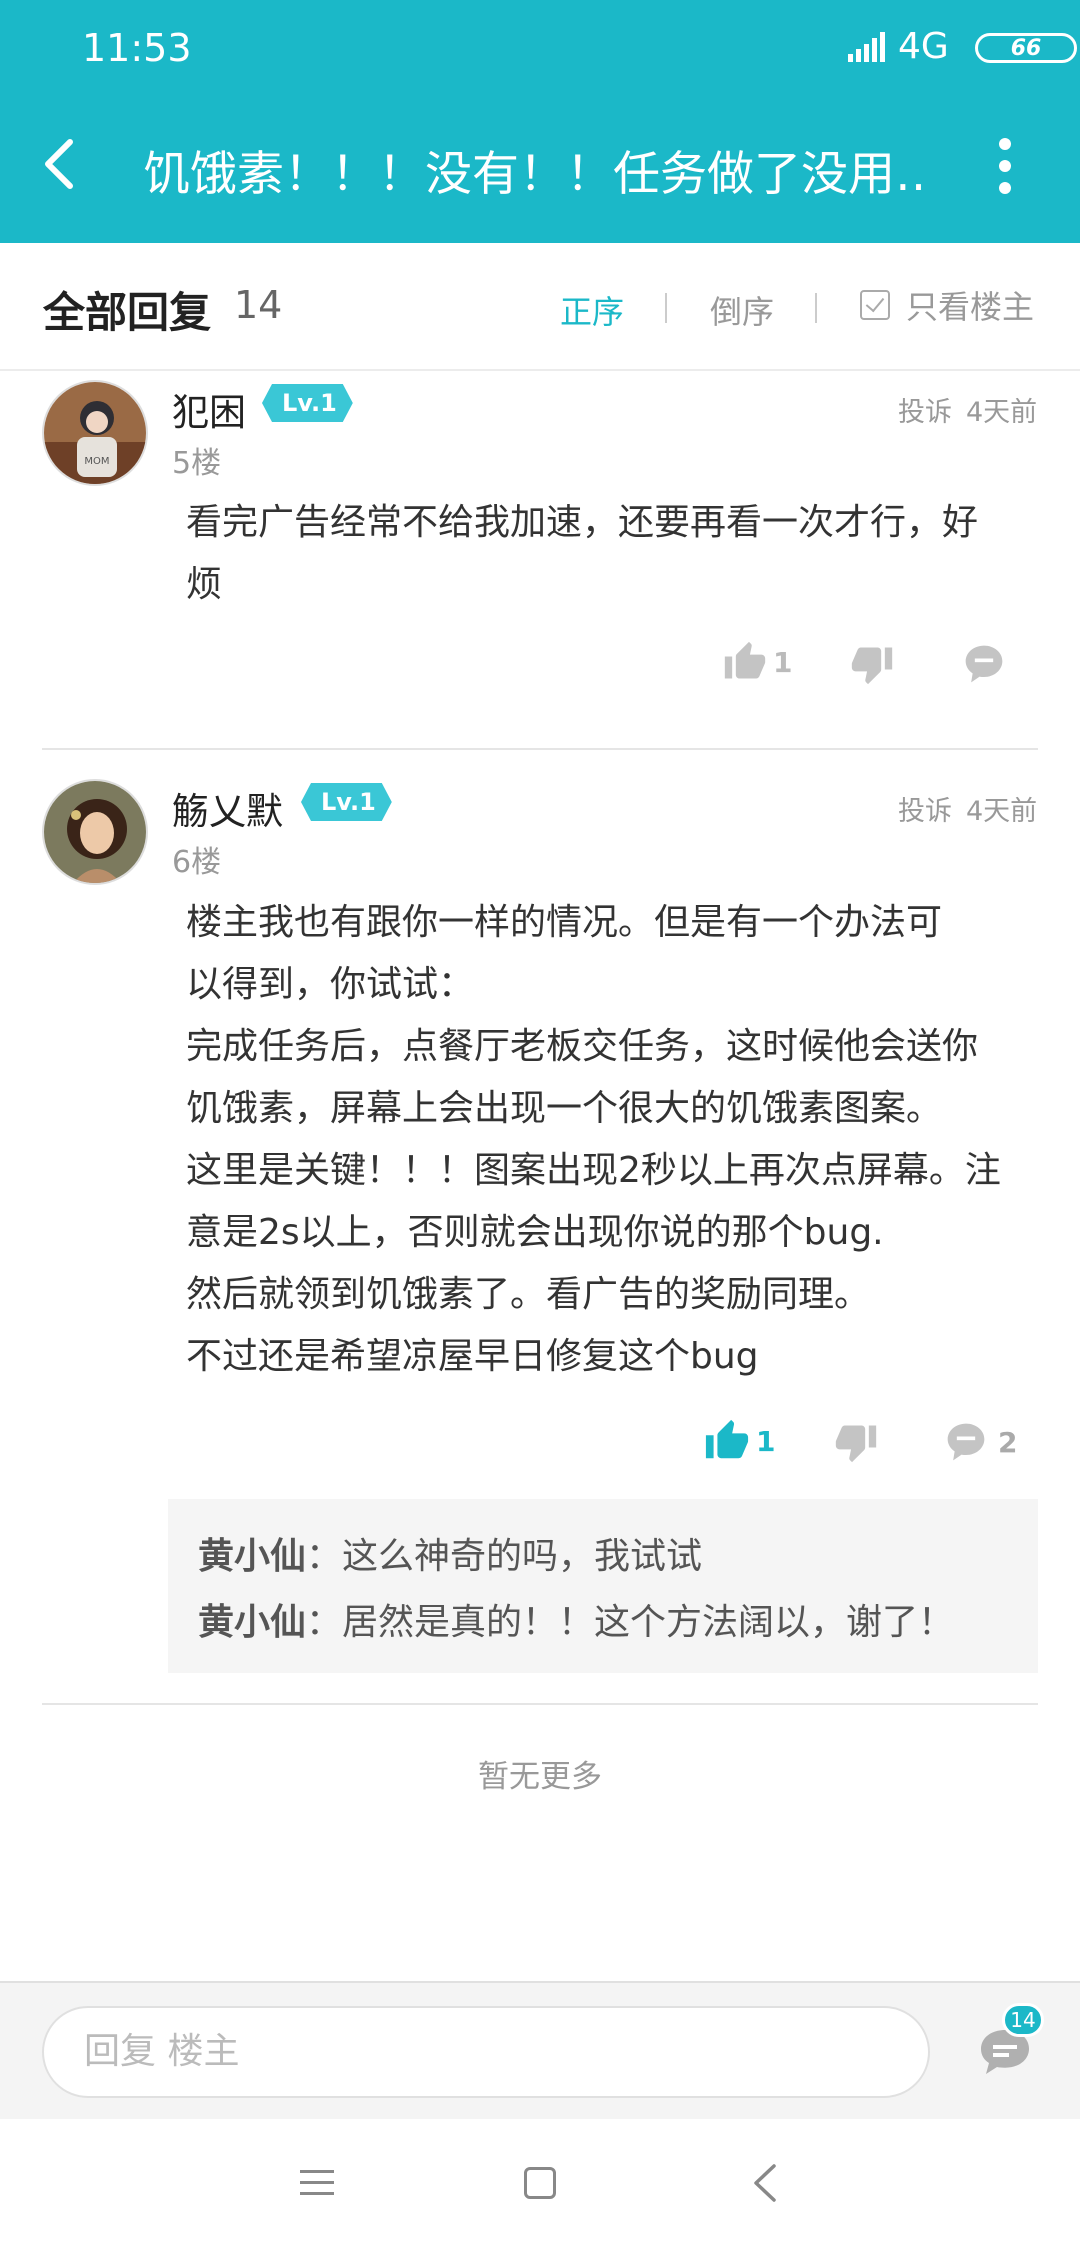 This screenshot has height=2248, width=1080. I want to click on sort-header: 全部回复 14 正序 倒序 只看楼主, so click(540, 307).